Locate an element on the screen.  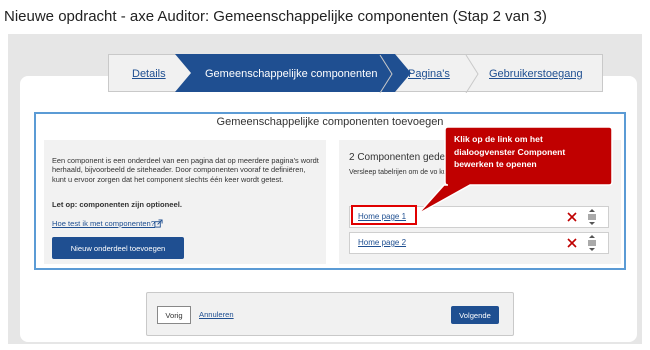
components-count: 2 Componenten gede is located at coordinates (397, 157).